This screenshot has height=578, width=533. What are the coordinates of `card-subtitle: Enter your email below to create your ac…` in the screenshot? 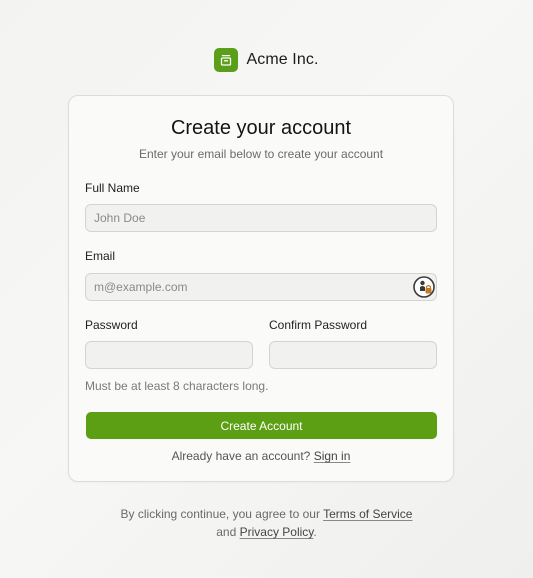 It's located at (261, 154).